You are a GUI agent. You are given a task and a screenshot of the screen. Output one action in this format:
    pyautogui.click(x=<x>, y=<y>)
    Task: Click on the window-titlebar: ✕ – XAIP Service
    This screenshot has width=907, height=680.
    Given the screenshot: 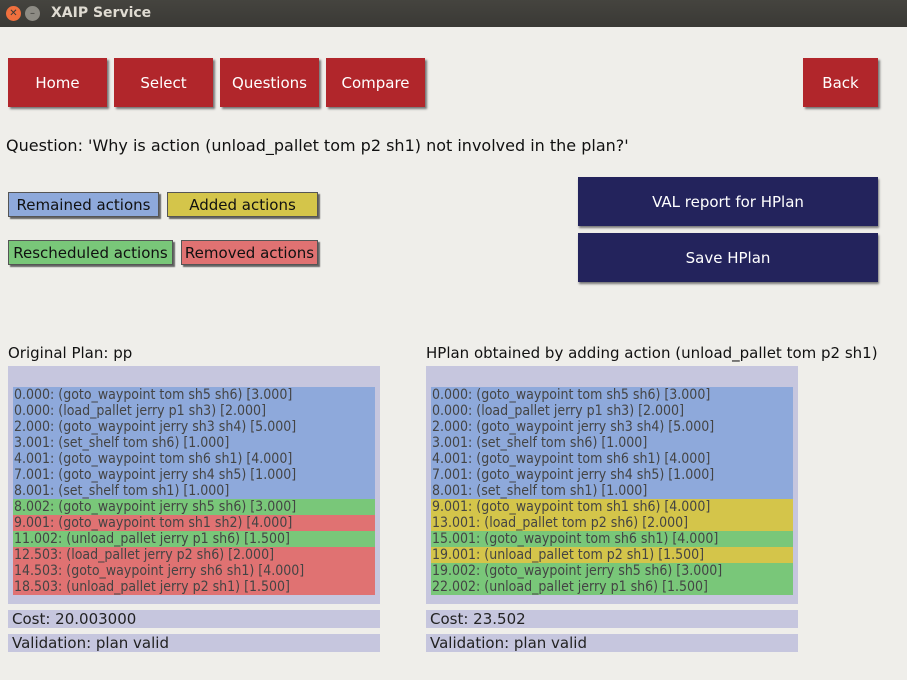 What is the action you would take?
    pyautogui.click(x=453, y=13)
    